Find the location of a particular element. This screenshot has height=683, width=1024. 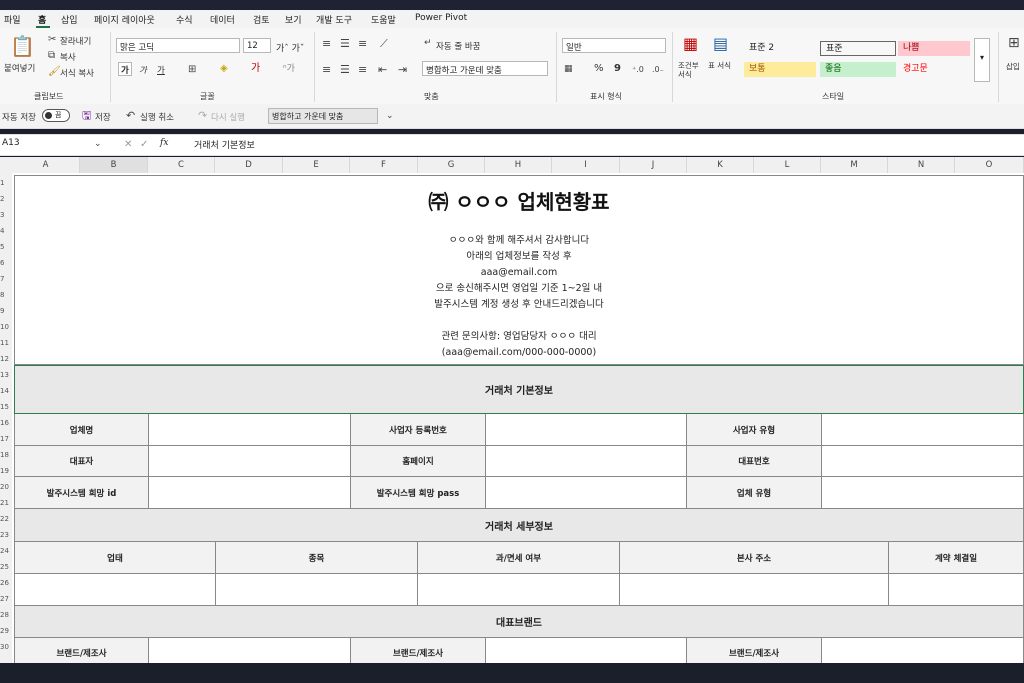

row-header: 11 is located at coordinates (6, 343).